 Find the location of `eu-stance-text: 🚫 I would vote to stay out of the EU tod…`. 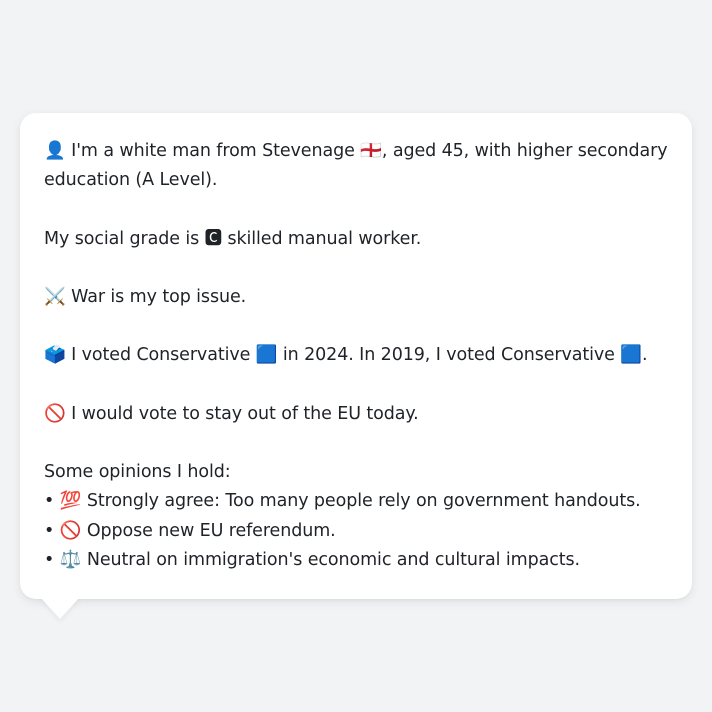

eu-stance-text: 🚫 I would vote to stay out of the EU tod… is located at coordinates (231, 413).